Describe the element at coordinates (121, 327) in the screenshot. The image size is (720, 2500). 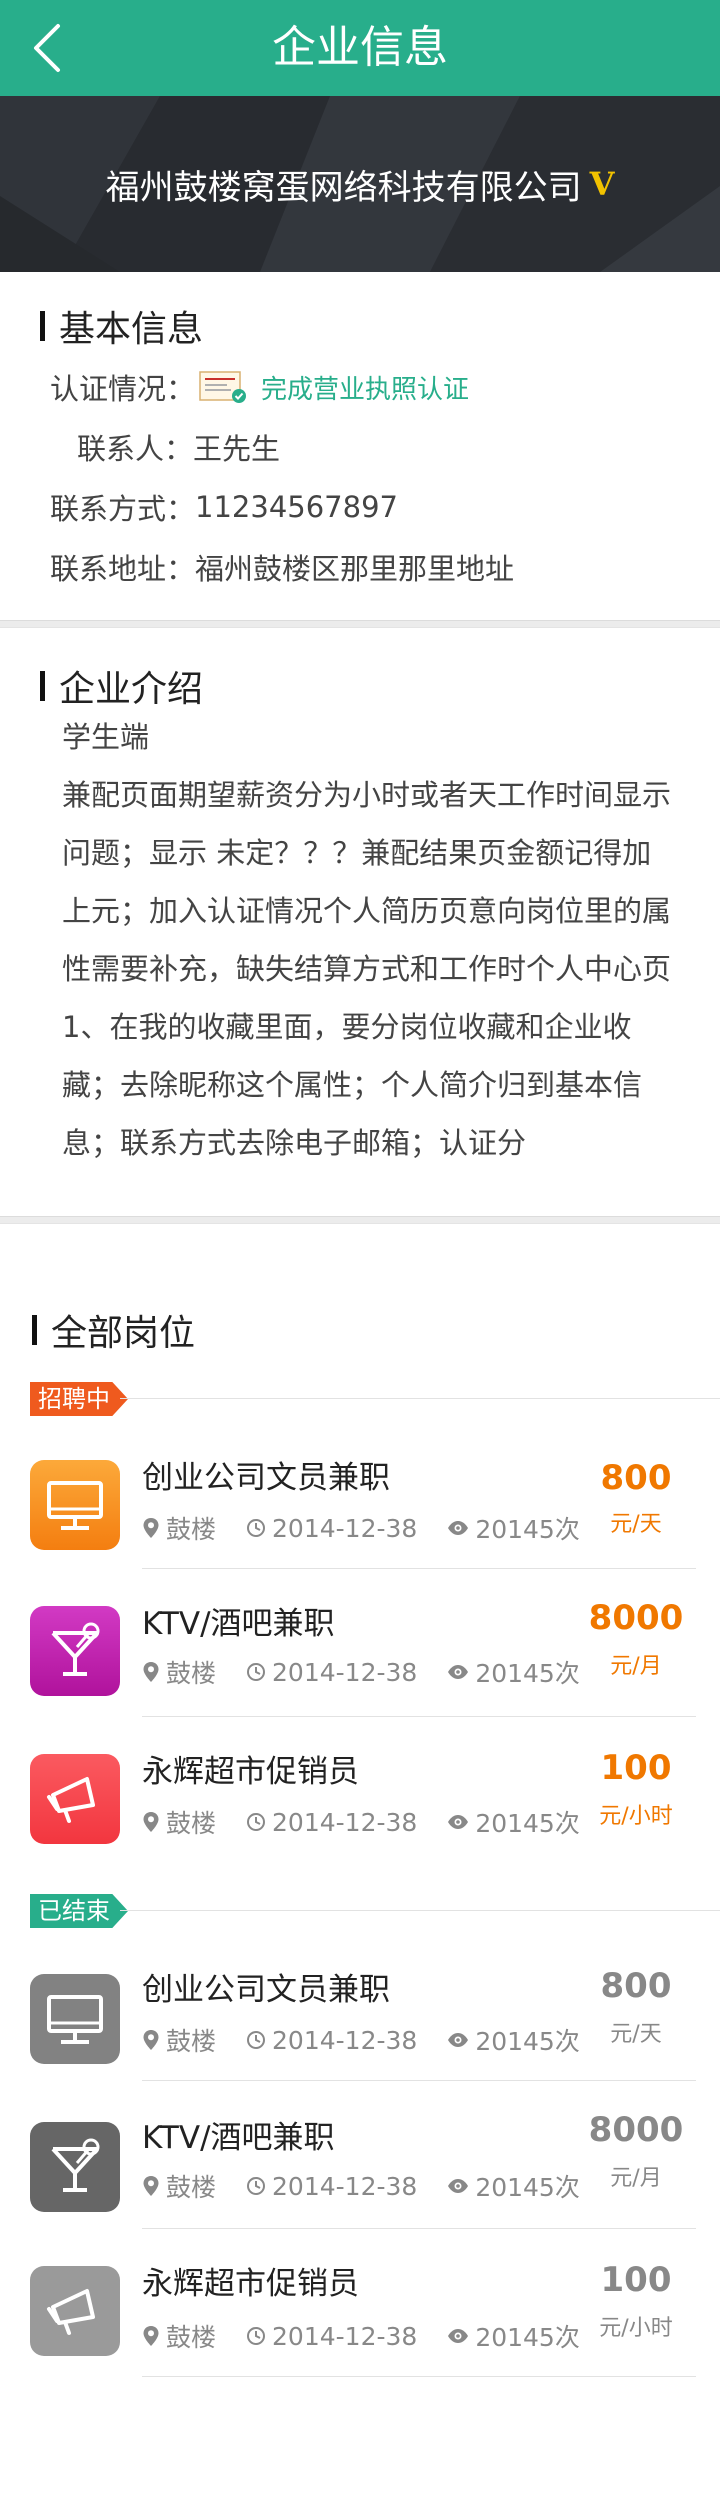
I see `basic-info-title: 基本信息` at that location.